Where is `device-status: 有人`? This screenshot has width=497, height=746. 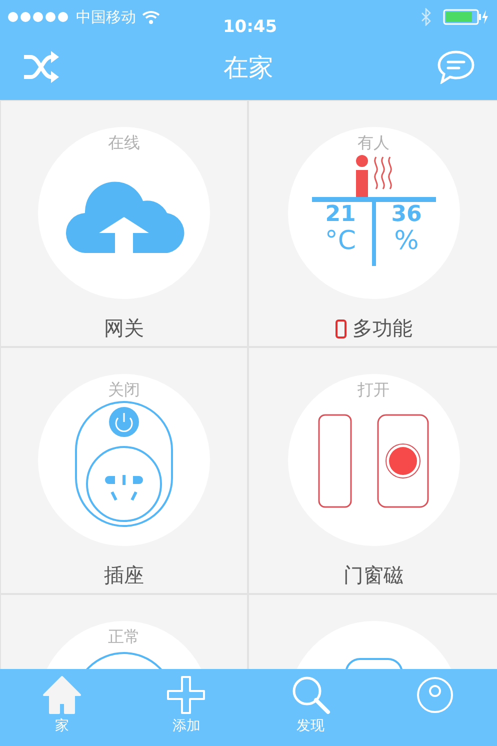 device-status: 有人 is located at coordinates (374, 143).